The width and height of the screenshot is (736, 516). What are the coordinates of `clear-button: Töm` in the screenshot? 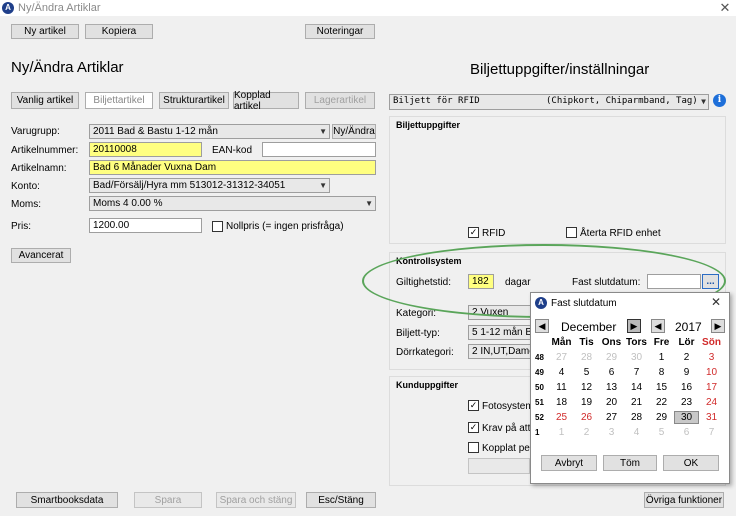 It's located at (630, 463).